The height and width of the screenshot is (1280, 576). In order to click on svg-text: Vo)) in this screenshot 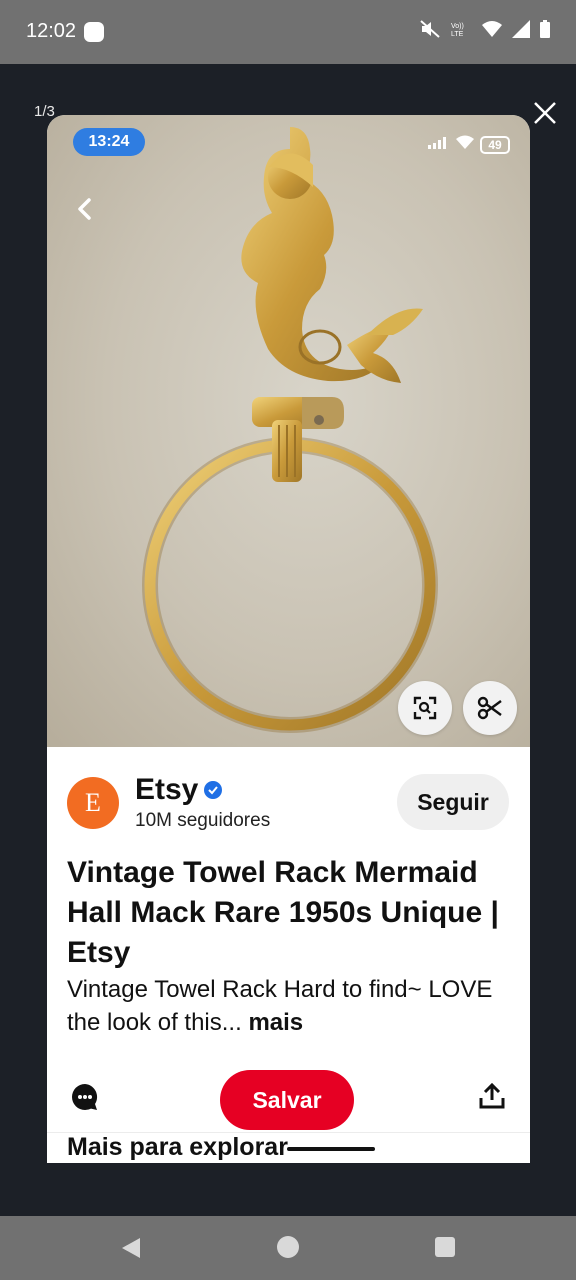, I will do `click(457, 26)`.